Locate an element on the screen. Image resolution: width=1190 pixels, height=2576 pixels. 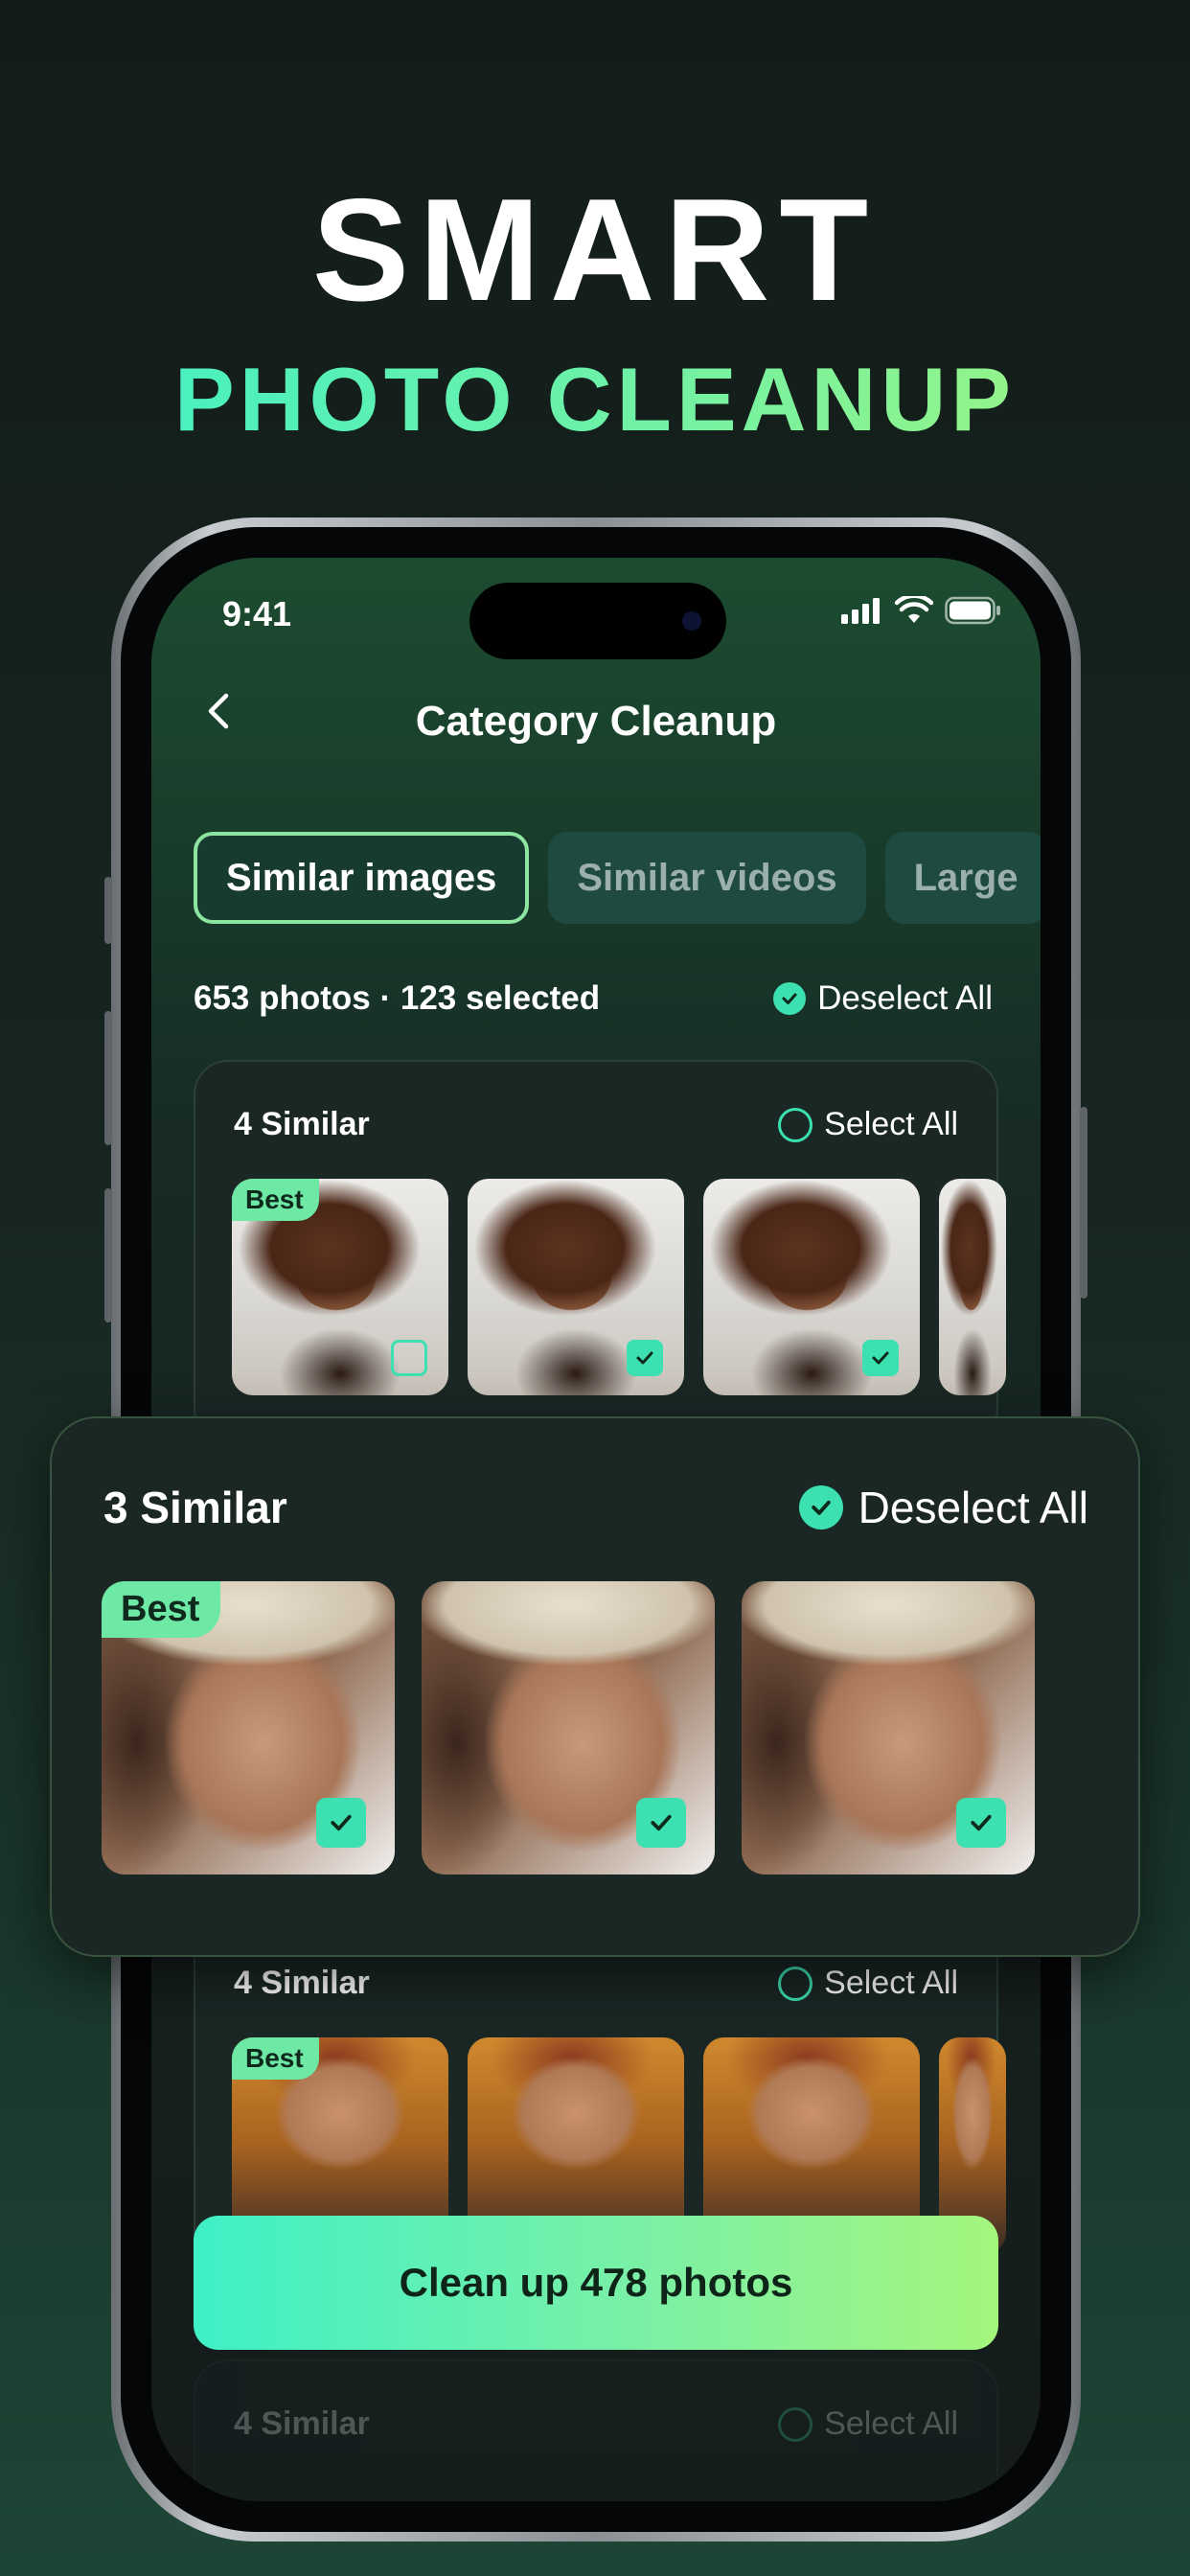
camera-icon is located at coordinates (692, 621).